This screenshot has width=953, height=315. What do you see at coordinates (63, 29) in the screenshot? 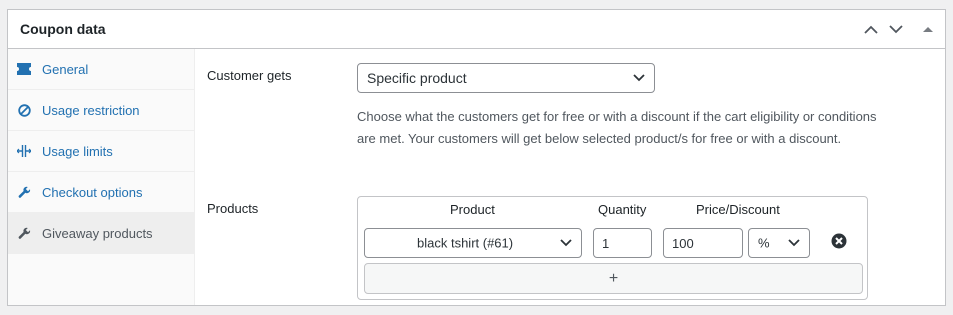
I see `panel-title: Coupon data` at bounding box center [63, 29].